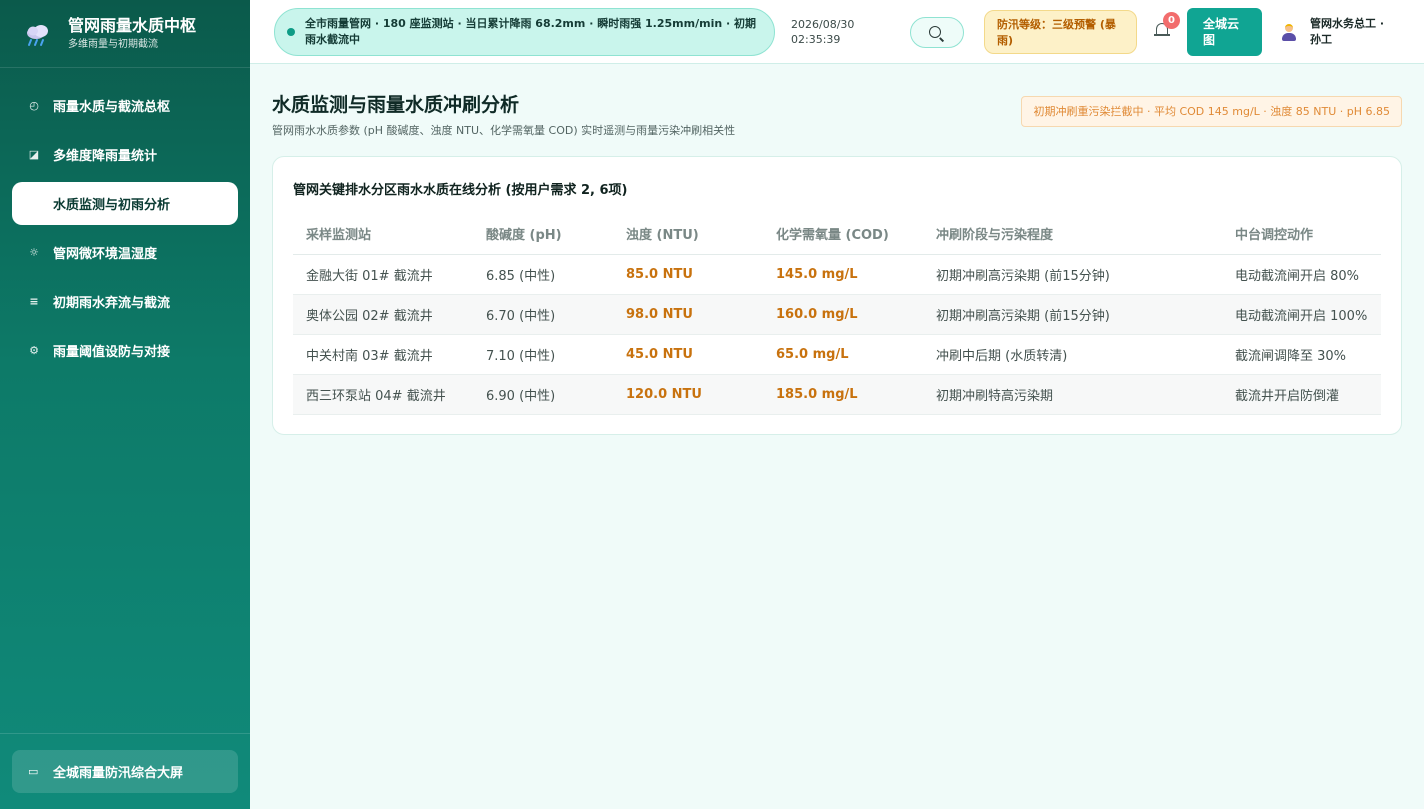 The height and width of the screenshot is (809, 1424). I want to click on search-button, so click(937, 32).